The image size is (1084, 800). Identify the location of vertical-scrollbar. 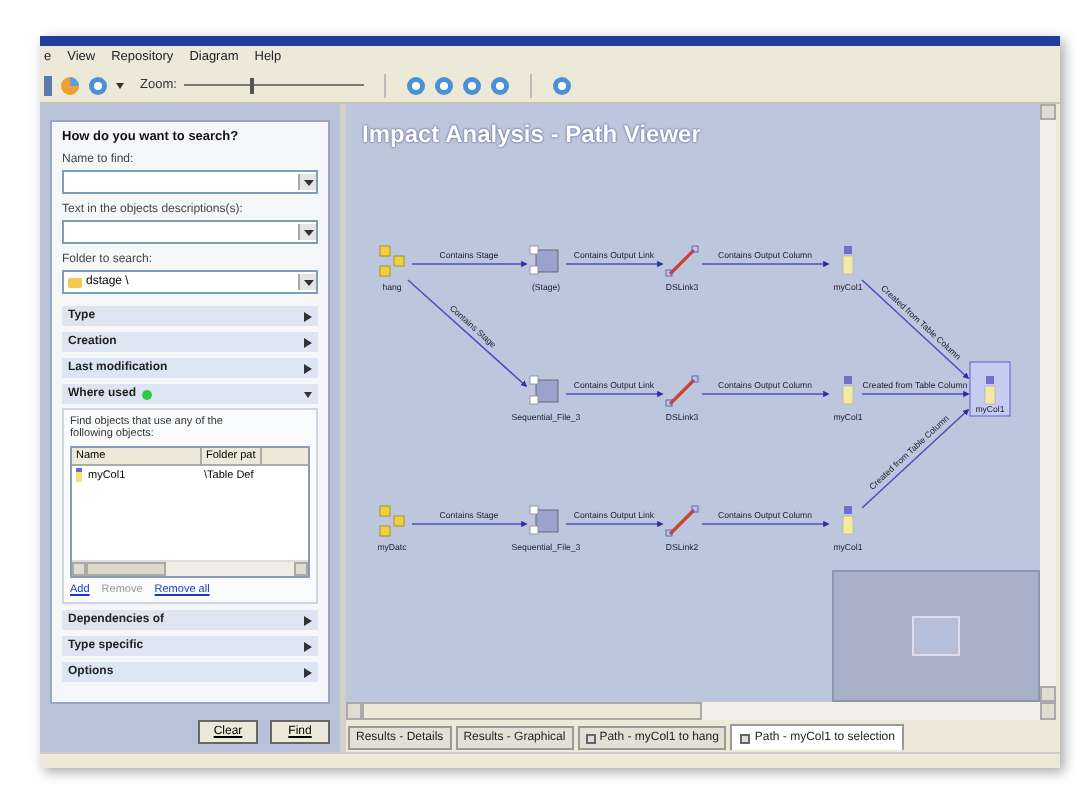
(1048, 403).